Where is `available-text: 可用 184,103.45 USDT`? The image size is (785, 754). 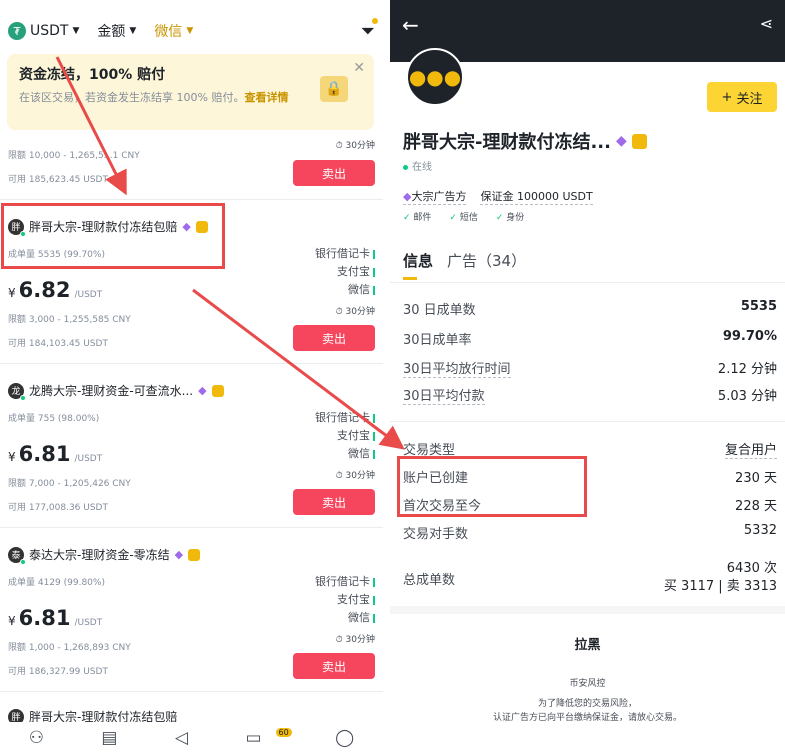 available-text: 可用 184,103.45 USDT is located at coordinates (58, 344).